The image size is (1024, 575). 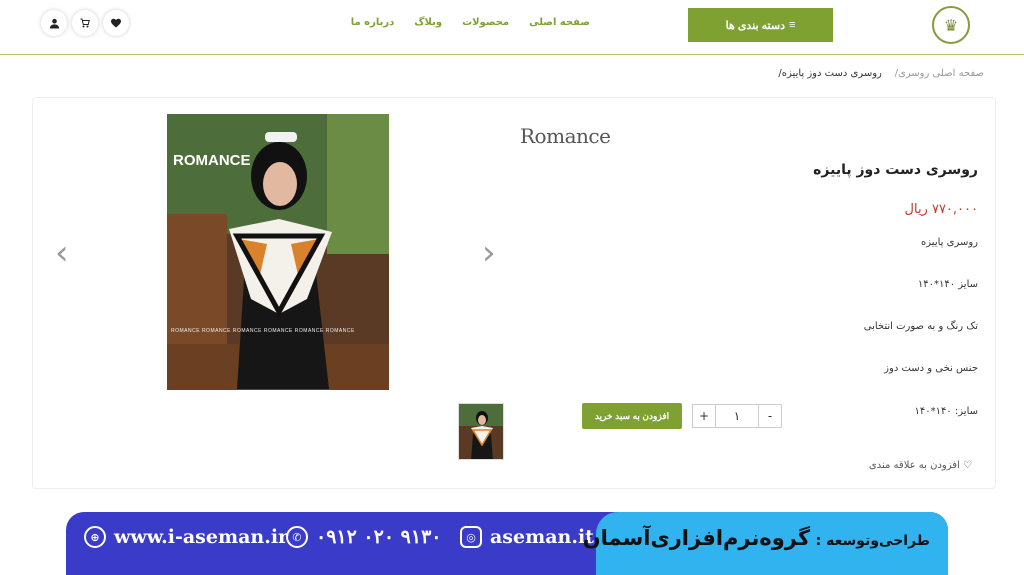 What do you see at coordinates (949, 242) in the screenshot?
I see `product-desc-line-1: روسری پاییزه` at bounding box center [949, 242].